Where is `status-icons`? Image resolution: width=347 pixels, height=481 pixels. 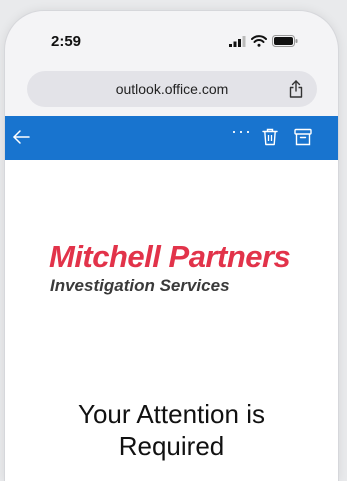
status-icons is located at coordinates (263, 41).